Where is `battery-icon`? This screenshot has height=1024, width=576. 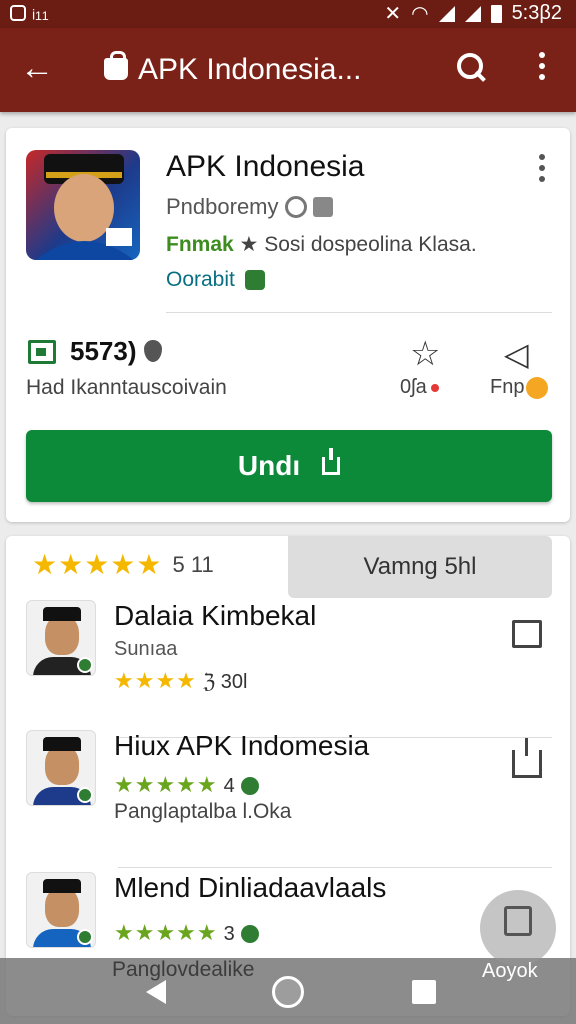 battery-icon is located at coordinates (496, 13).